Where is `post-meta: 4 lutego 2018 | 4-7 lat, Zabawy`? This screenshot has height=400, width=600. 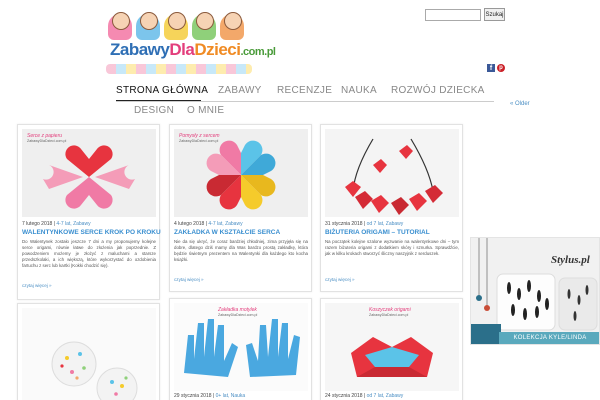
post-meta: 4 lutego 2018 | 4-7 lat, Zabawy is located at coordinates (208, 224).